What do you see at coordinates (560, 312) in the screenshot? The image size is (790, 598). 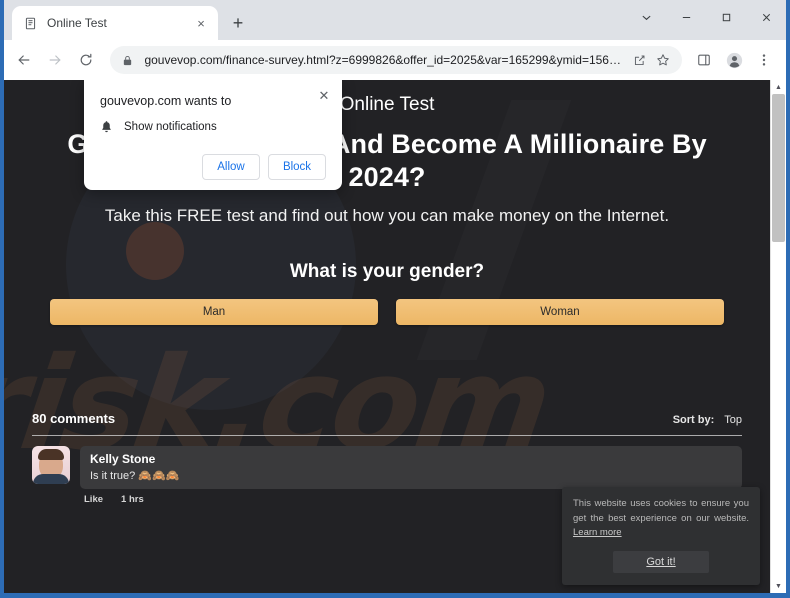 I see `answer-button-woman: Woman` at bounding box center [560, 312].